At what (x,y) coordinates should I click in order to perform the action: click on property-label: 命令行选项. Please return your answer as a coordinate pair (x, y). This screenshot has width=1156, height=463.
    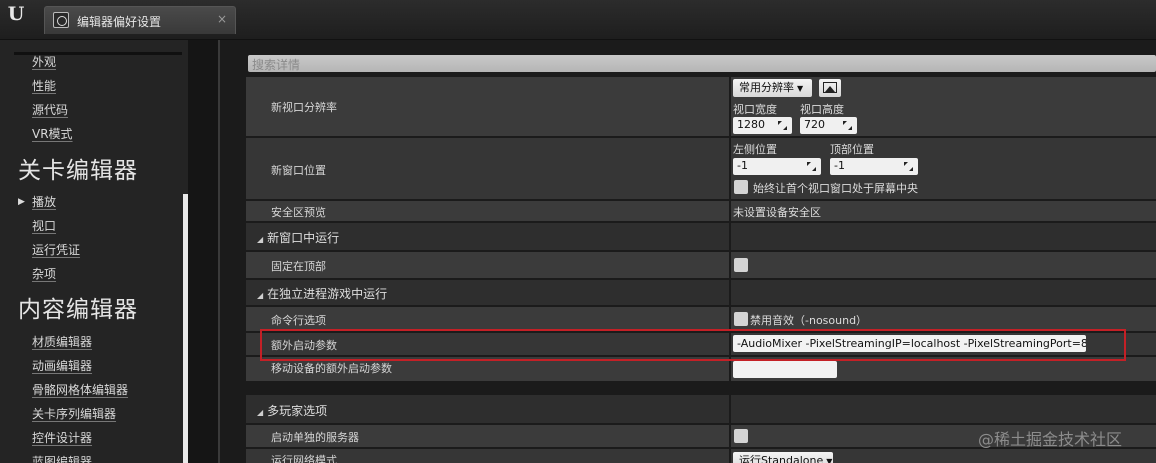
    Looking at the image, I should click on (298, 320).